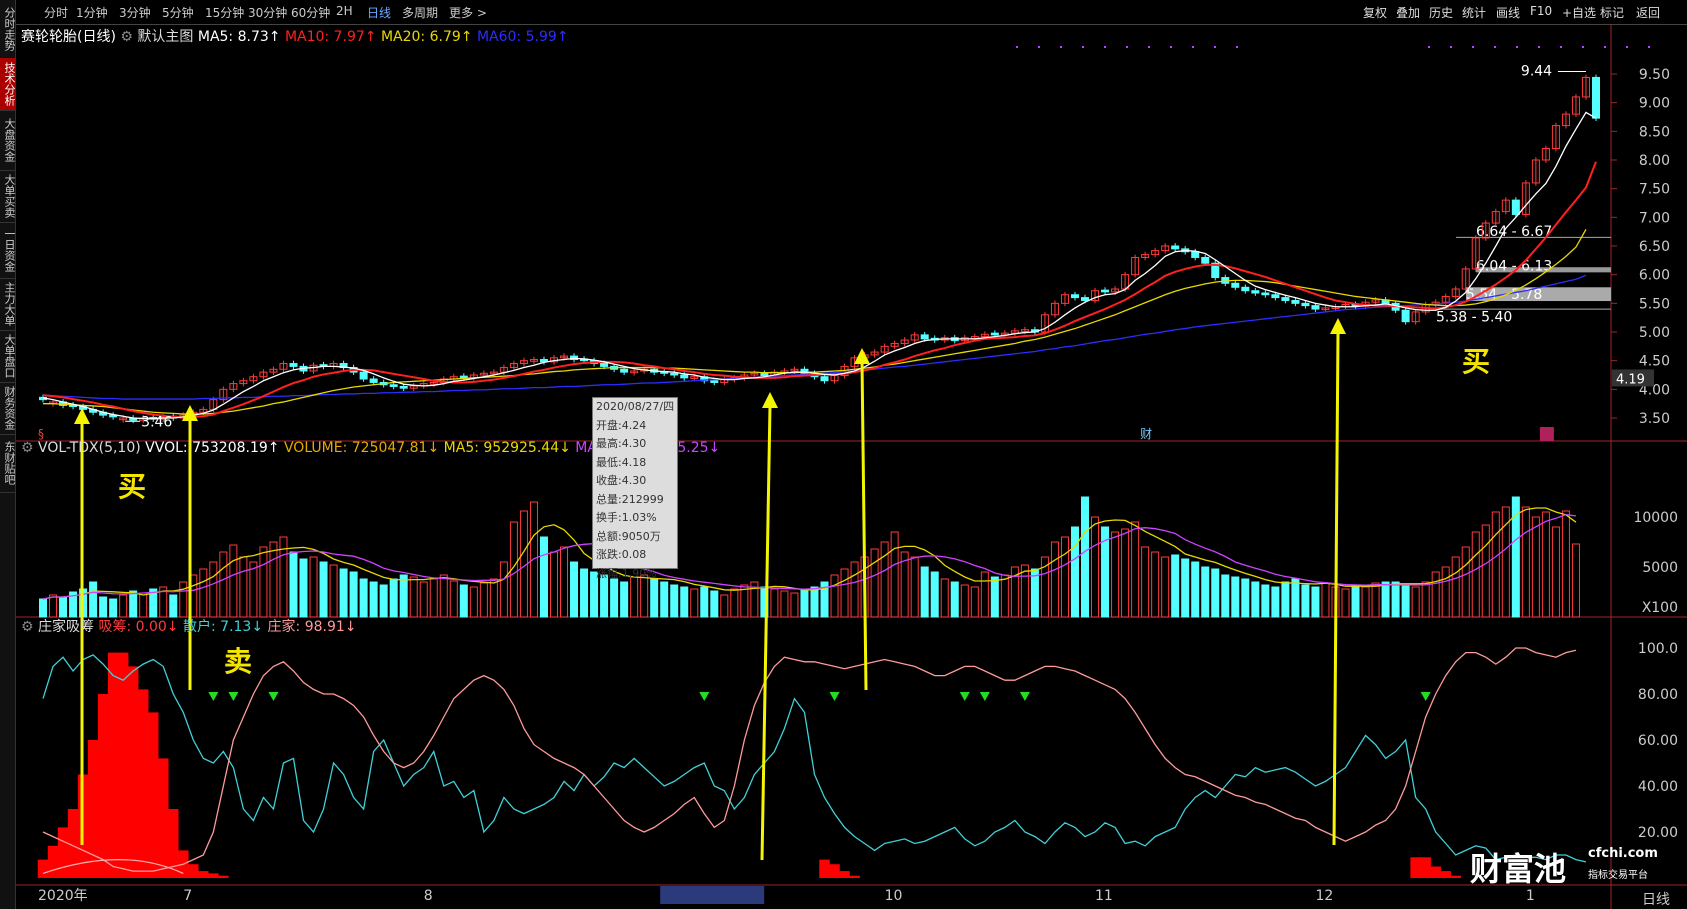 The height and width of the screenshot is (909, 1687). What do you see at coordinates (1508, 12) in the screenshot?
I see `toolbar-btn-4: 画线` at bounding box center [1508, 12].